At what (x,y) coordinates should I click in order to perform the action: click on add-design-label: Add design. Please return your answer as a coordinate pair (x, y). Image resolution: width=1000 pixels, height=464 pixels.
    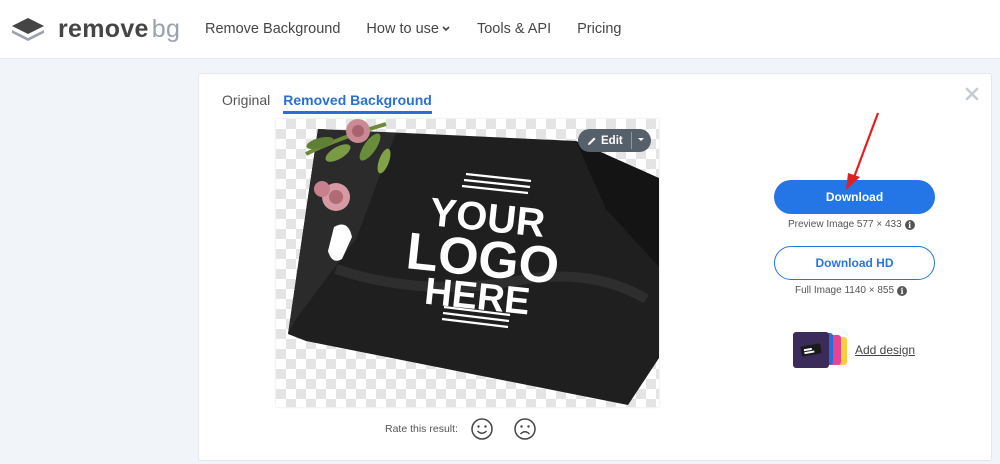
    Looking at the image, I should click on (885, 350).